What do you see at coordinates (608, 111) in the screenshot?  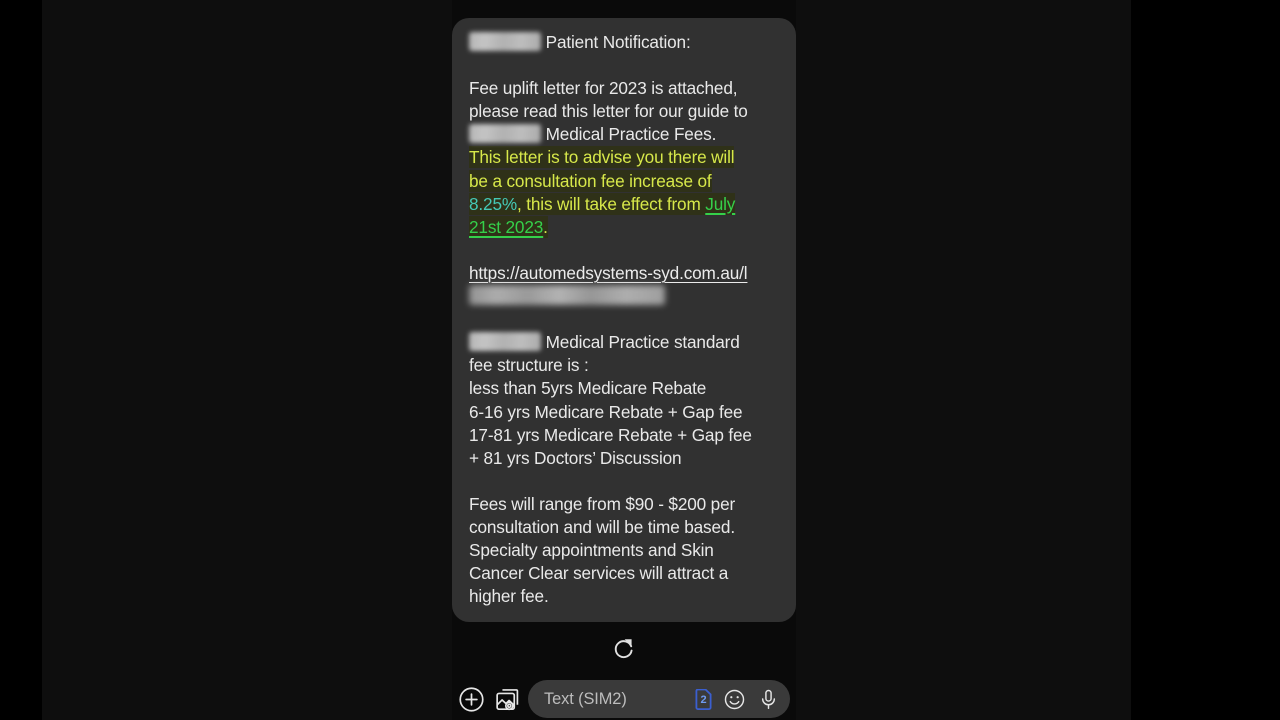 I see `para1-line2: please read this letter for our guide to` at bounding box center [608, 111].